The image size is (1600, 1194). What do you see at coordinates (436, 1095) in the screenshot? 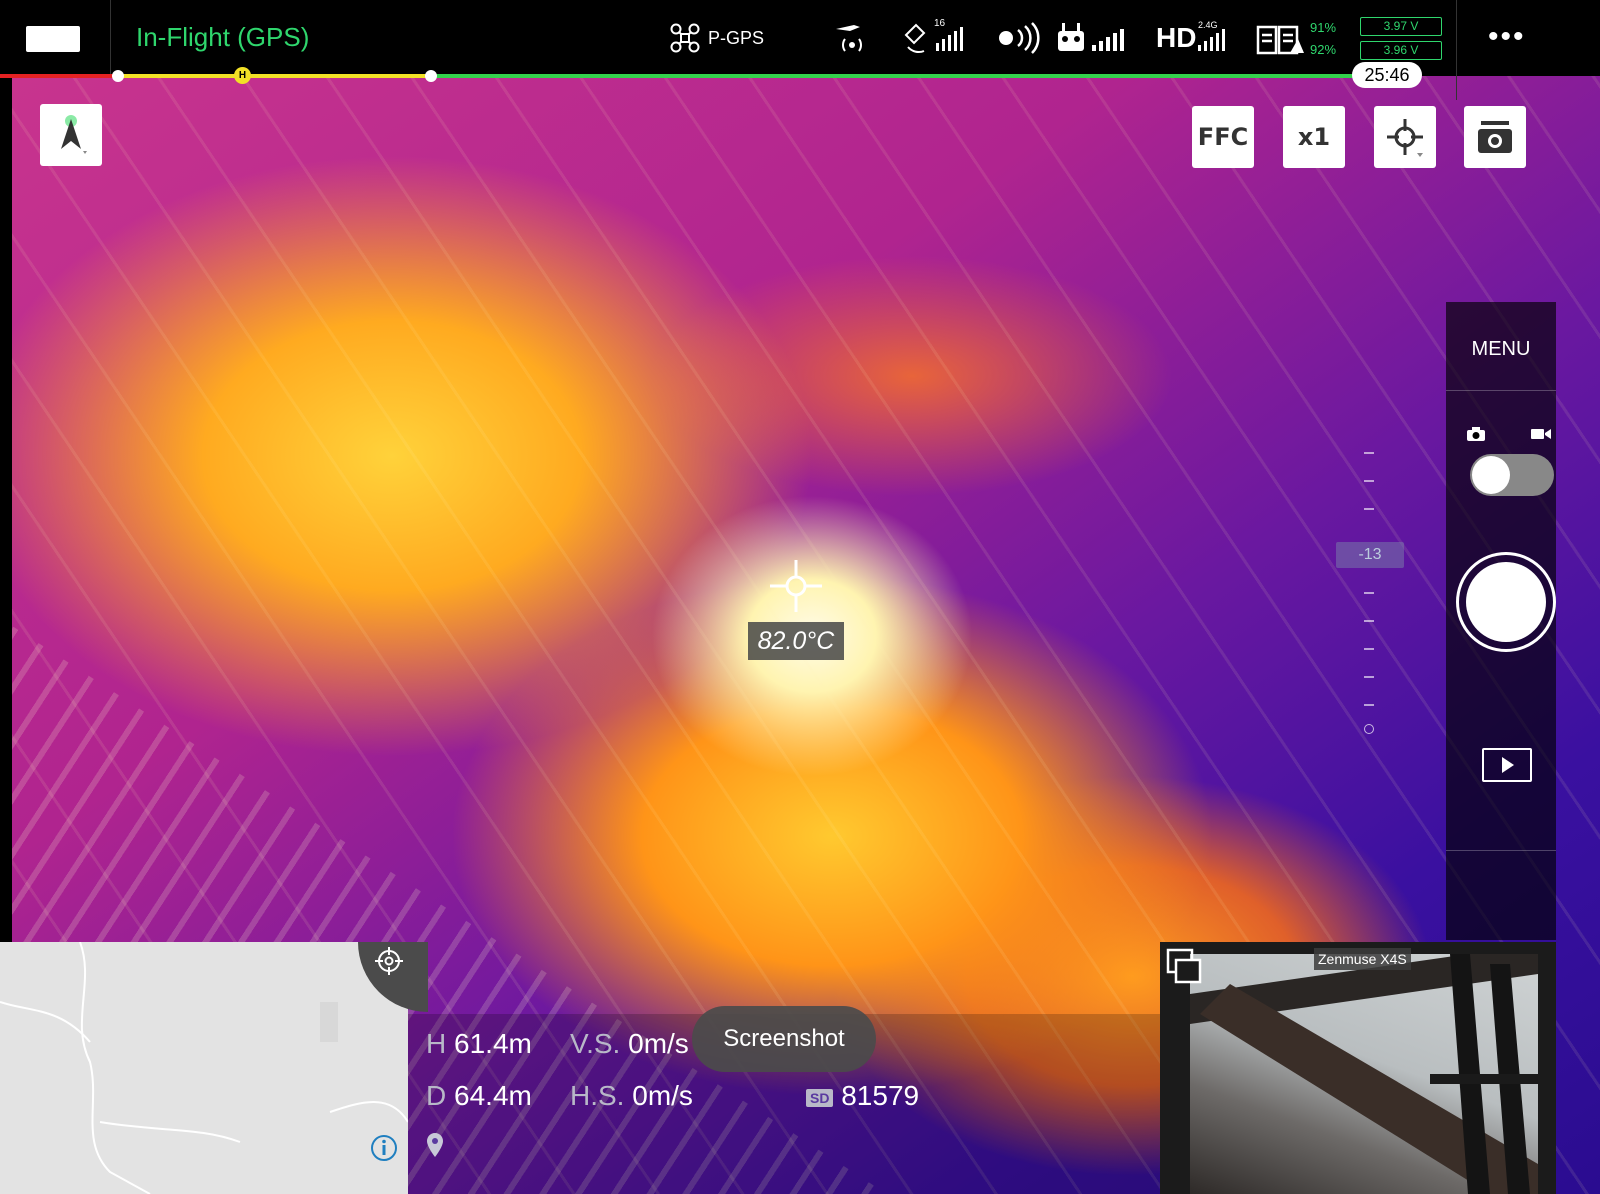
I see `distance-label: D` at bounding box center [436, 1095].